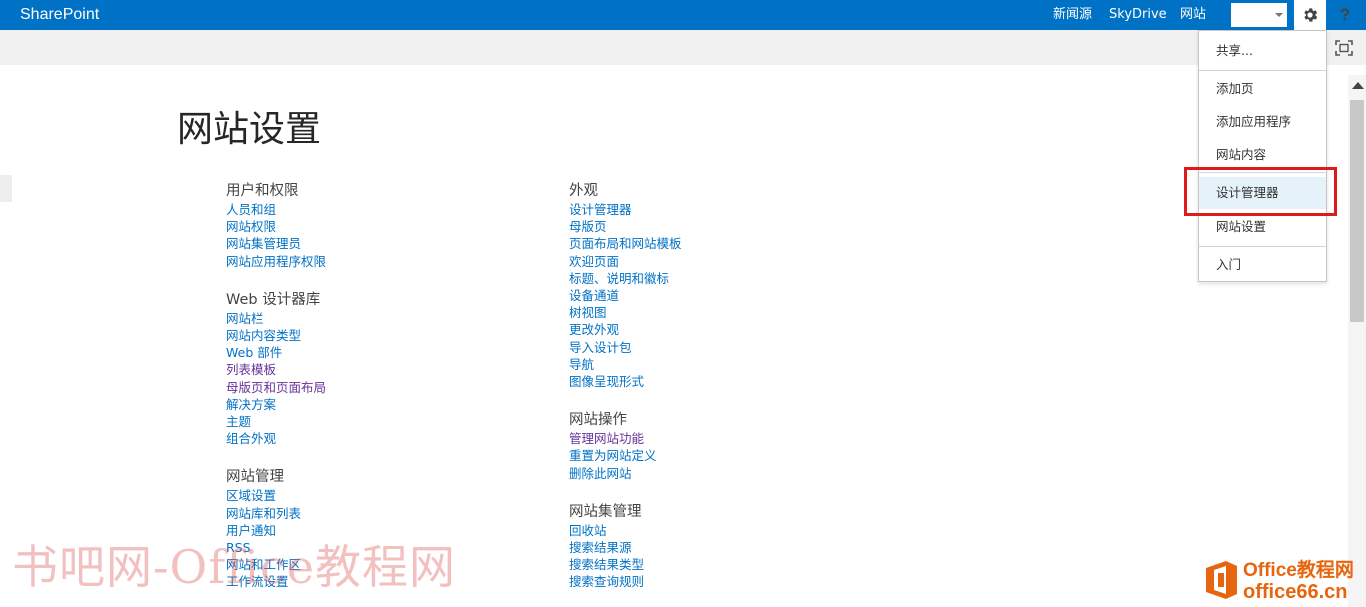 This screenshot has width=1366, height=607. What do you see at coordinates (625, 381) in the screenshot?
I see `link-image-renditions: 图像呈现形式` at bounding box center [625, 381].